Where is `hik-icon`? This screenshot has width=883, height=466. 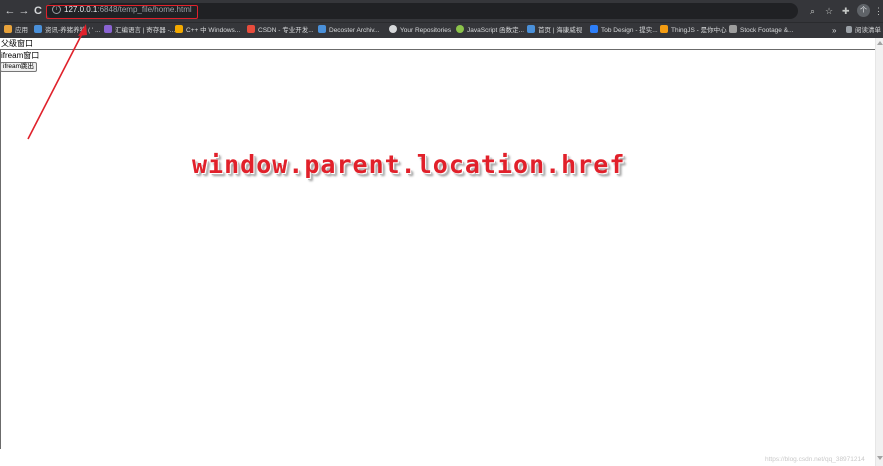
hik-icon is located at coordinates (531, 29).